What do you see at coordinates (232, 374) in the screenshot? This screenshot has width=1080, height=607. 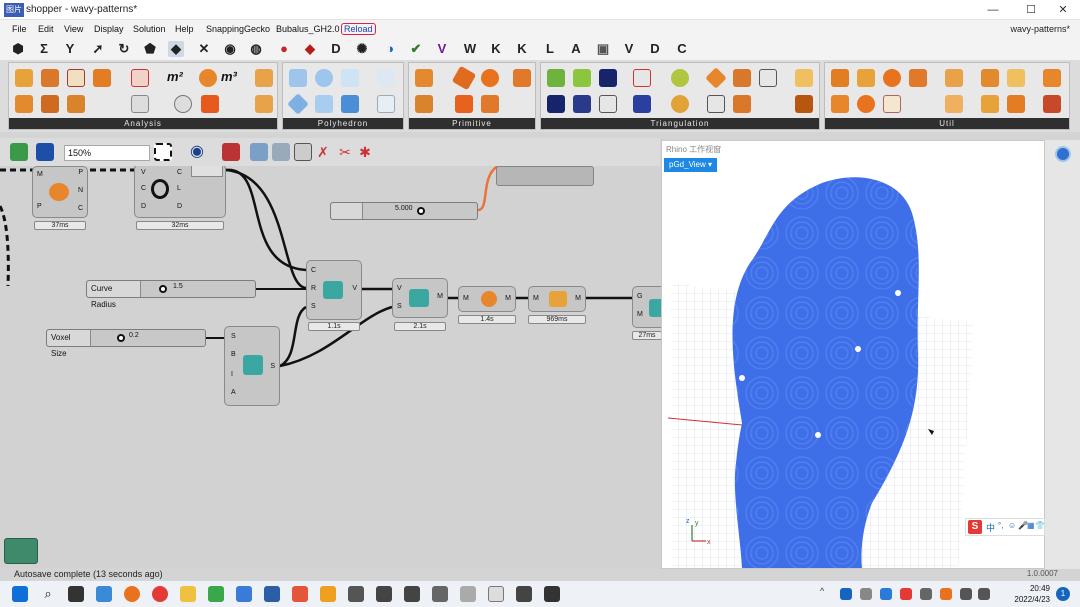 I see `input-port: I` at bounding box center [232, 374].